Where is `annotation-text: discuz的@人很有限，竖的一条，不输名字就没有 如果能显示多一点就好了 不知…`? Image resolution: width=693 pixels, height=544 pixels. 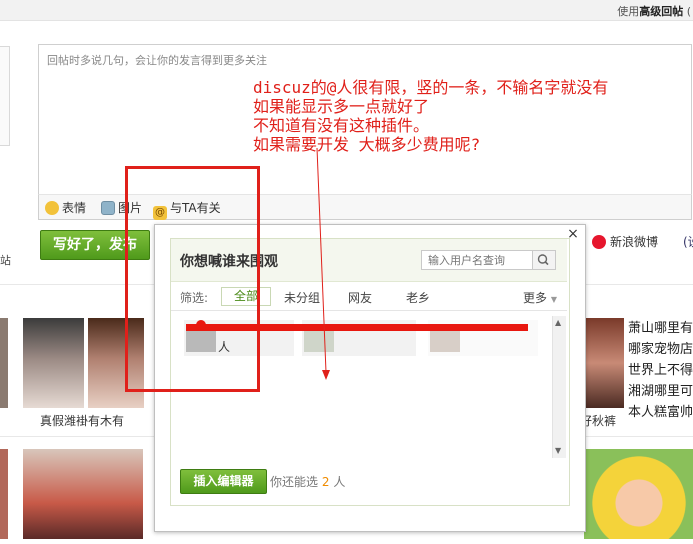 annotation-text: discuz的@人很有限，竖的一条，不输名字就没有 如果能显示多一点就好了 不知… is located at coordinates (430, 116).